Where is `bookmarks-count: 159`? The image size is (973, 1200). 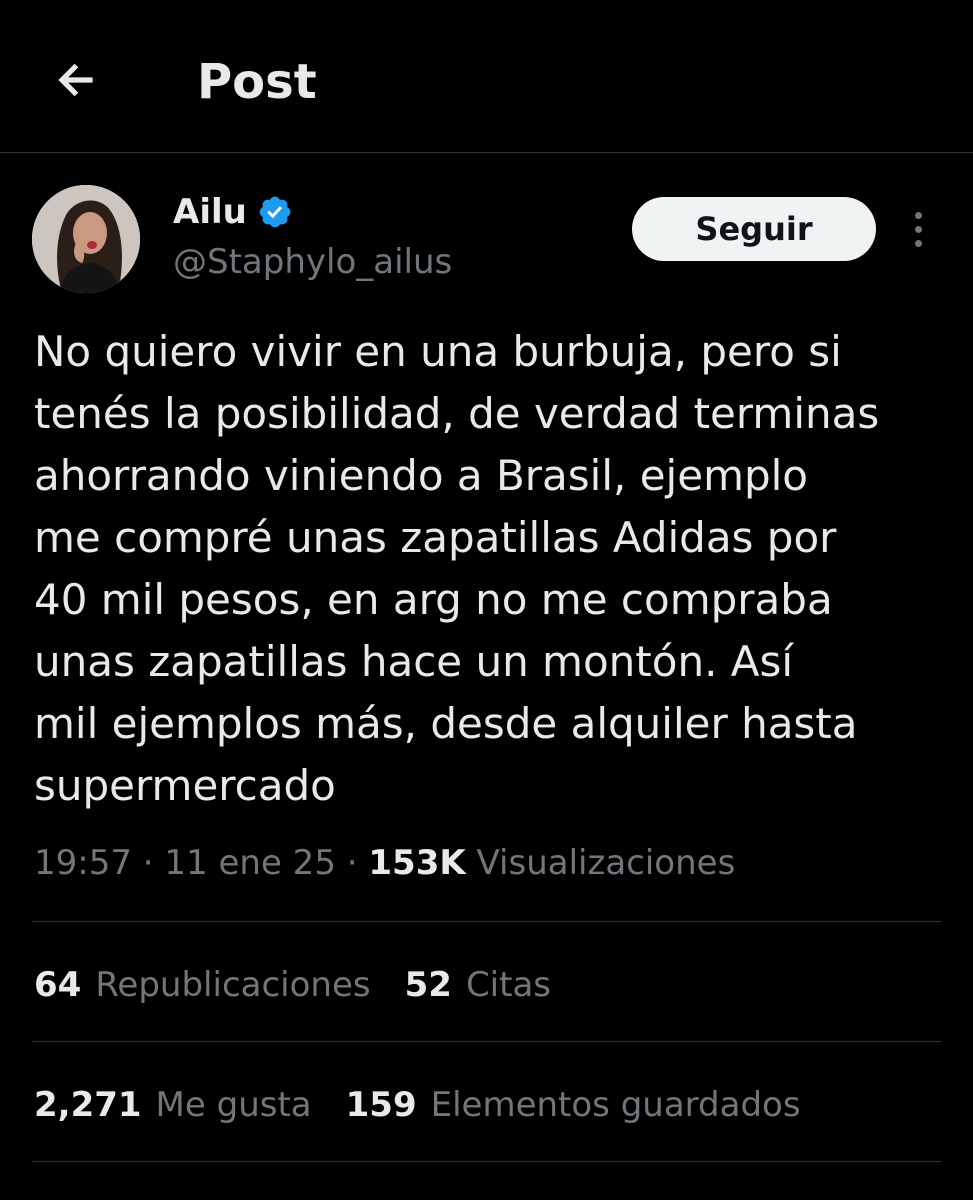
bookmarks-count: 159 is located at coordinates (381, 1105).